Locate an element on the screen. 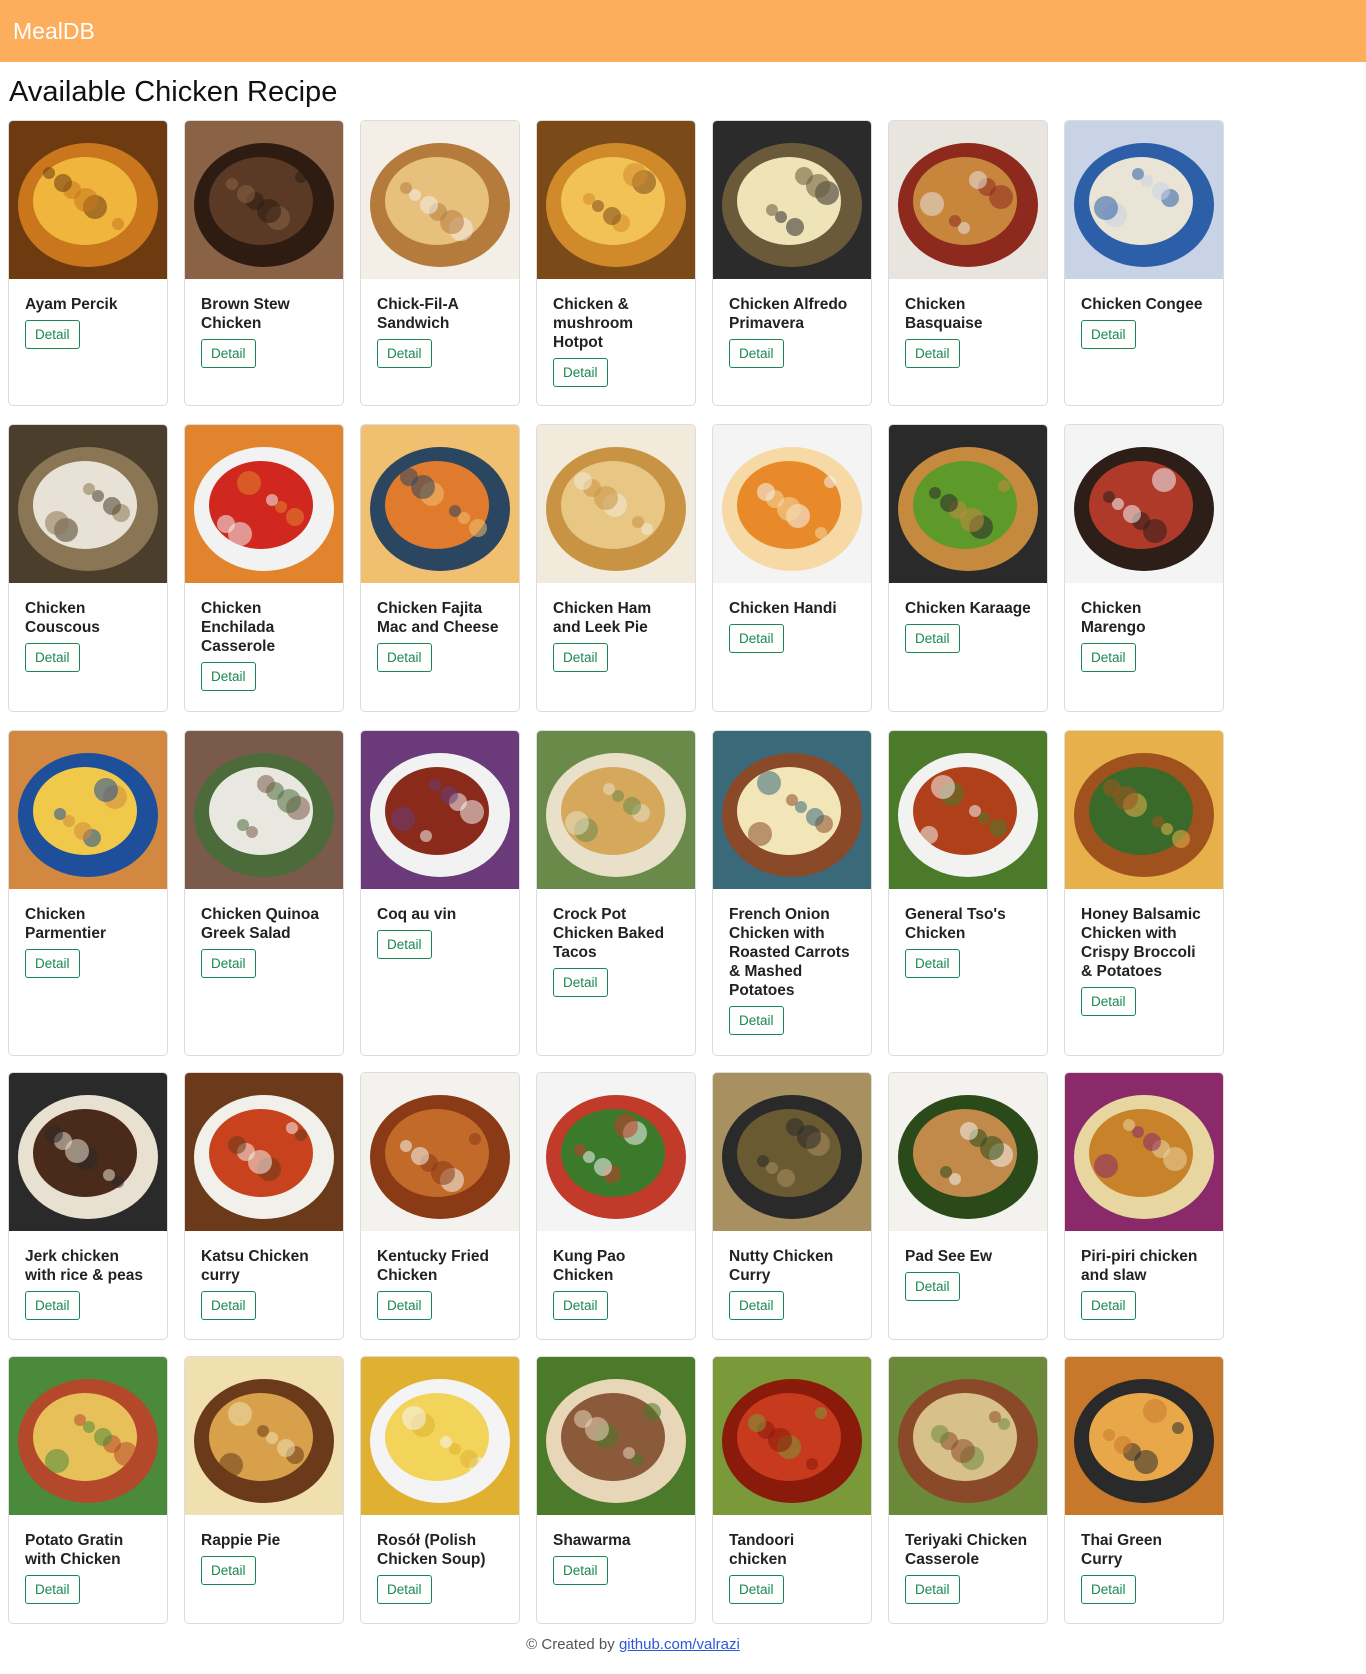  card-body: Chicken Quinoa Greek Salad Detail is located at coordinates (264, 938).